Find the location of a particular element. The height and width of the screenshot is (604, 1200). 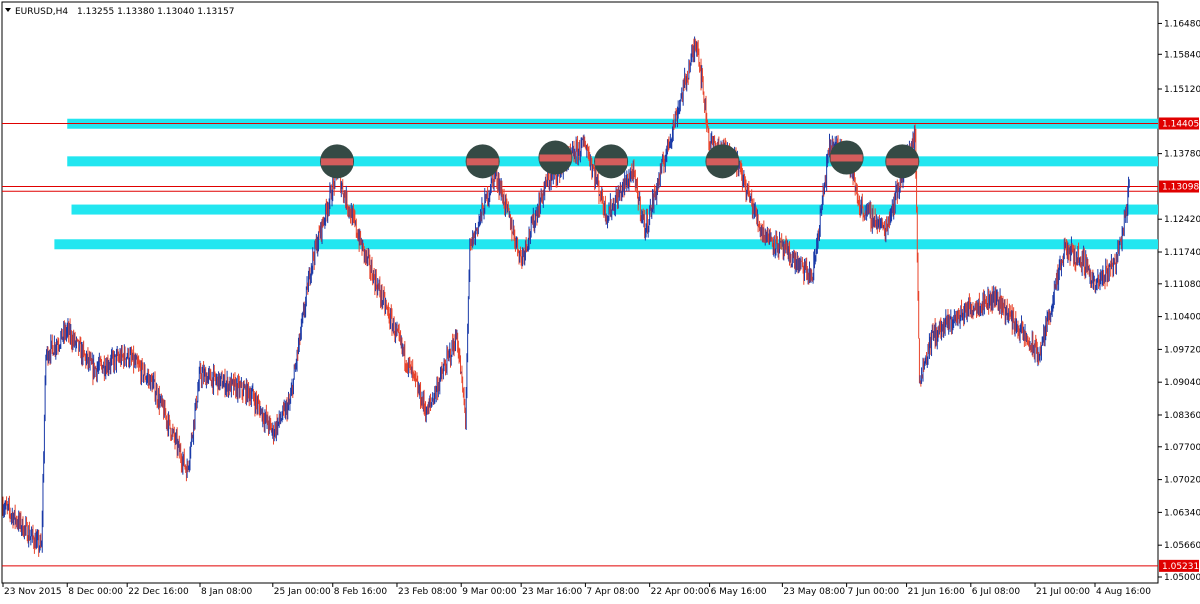

y-tick-label: 1.05660 is located at coordinates (1182, 546).